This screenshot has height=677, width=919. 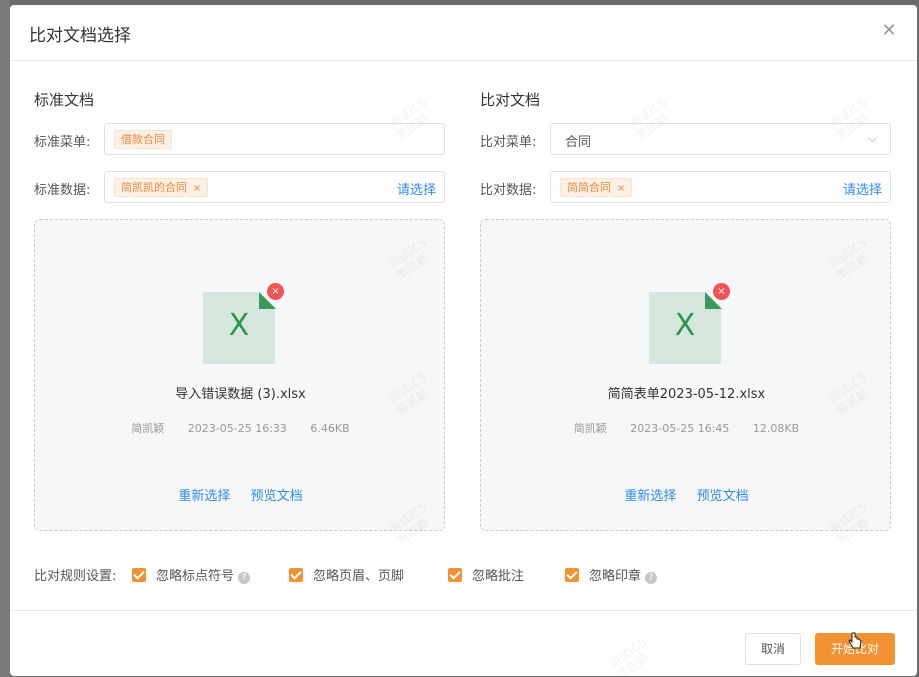 What do you see at coordinates (773, 649) in the screenshot?
I see `cancel-button: 取消` at bounding box center [773, 649].